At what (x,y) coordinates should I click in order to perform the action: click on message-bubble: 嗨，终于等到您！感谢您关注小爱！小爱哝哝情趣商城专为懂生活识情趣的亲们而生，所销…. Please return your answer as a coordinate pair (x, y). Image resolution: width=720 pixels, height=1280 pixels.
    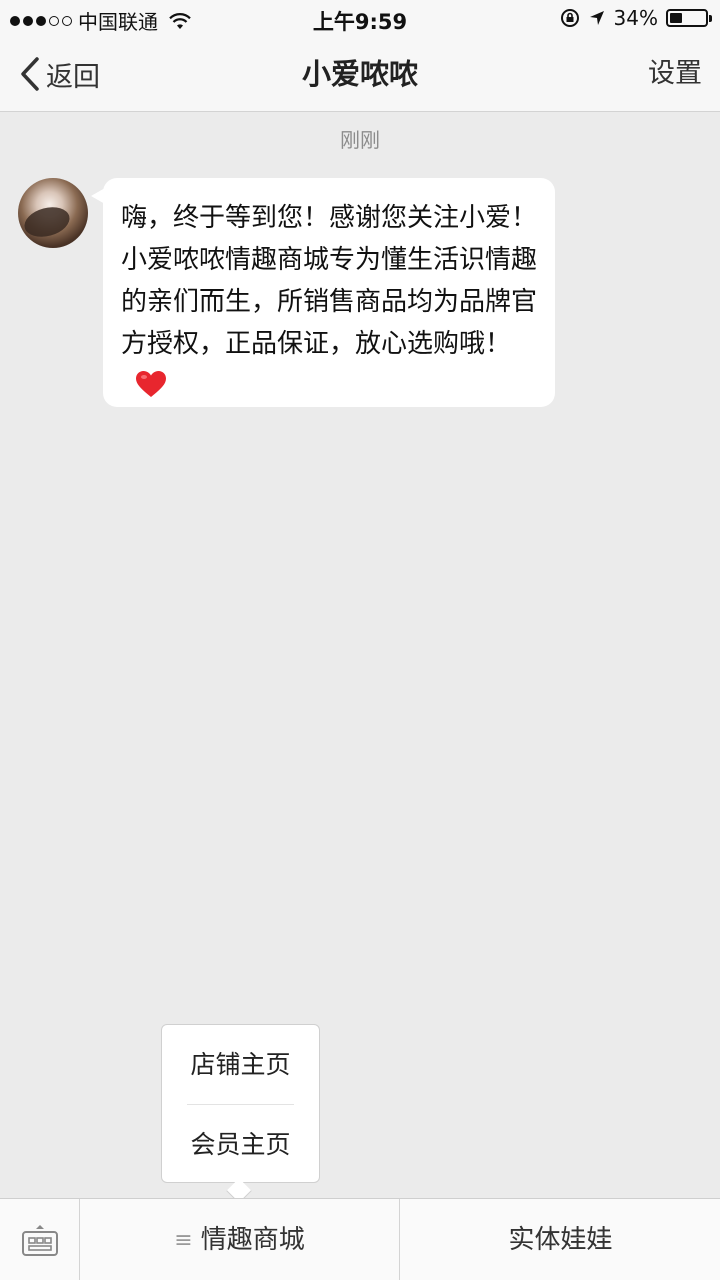
    Looking at the image, I should click on (323, 292).